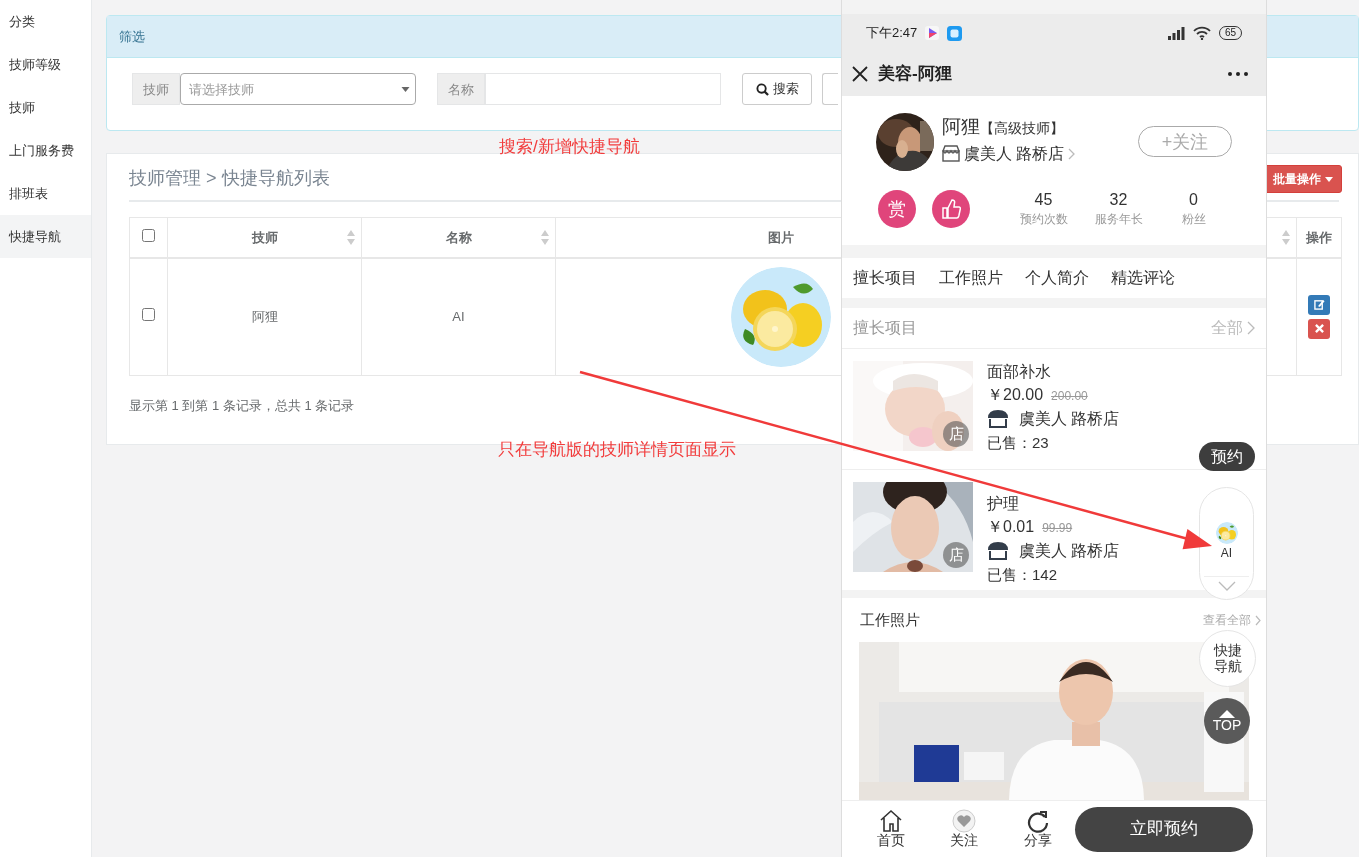 The width and height of the screenshot is (1359, 857). Describe the element at coordinates (915, 74) in the screenshot. I see `page-title: 美容-阿狸` at that location.